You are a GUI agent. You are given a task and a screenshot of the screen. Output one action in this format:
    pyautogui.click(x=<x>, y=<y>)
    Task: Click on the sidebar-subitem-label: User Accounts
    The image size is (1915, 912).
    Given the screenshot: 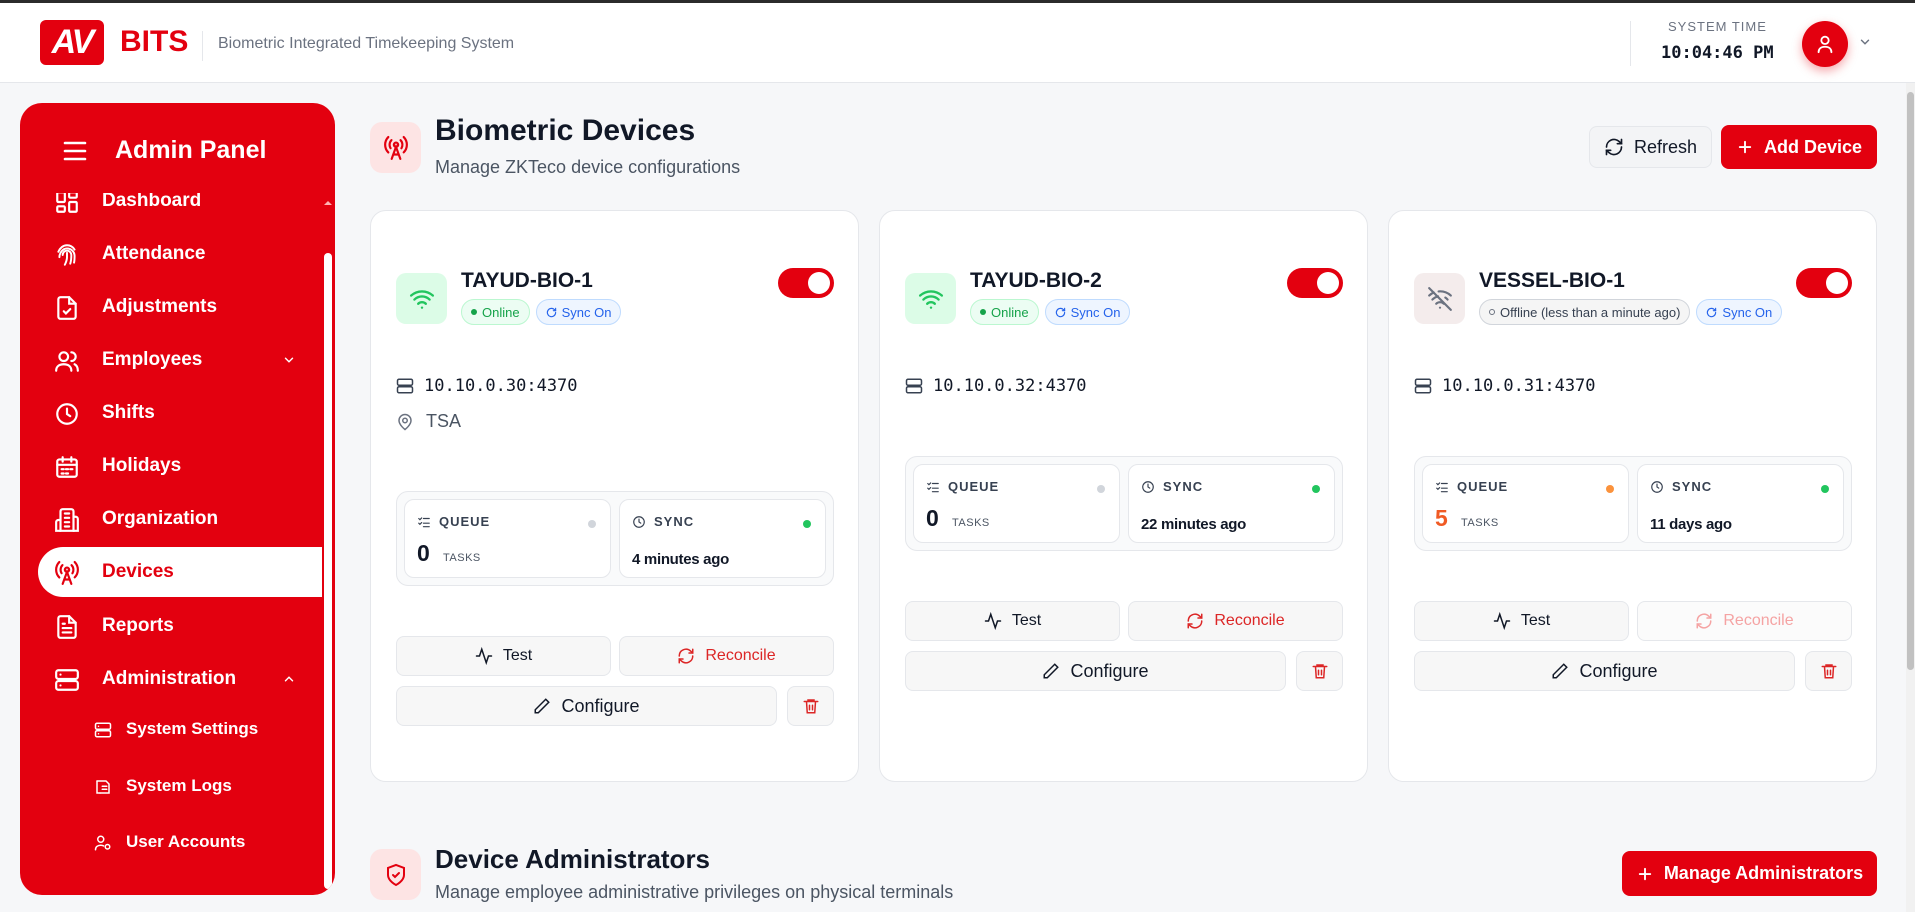 What is the action you would take?
    pyautogui.click(x=186, y=841)
    